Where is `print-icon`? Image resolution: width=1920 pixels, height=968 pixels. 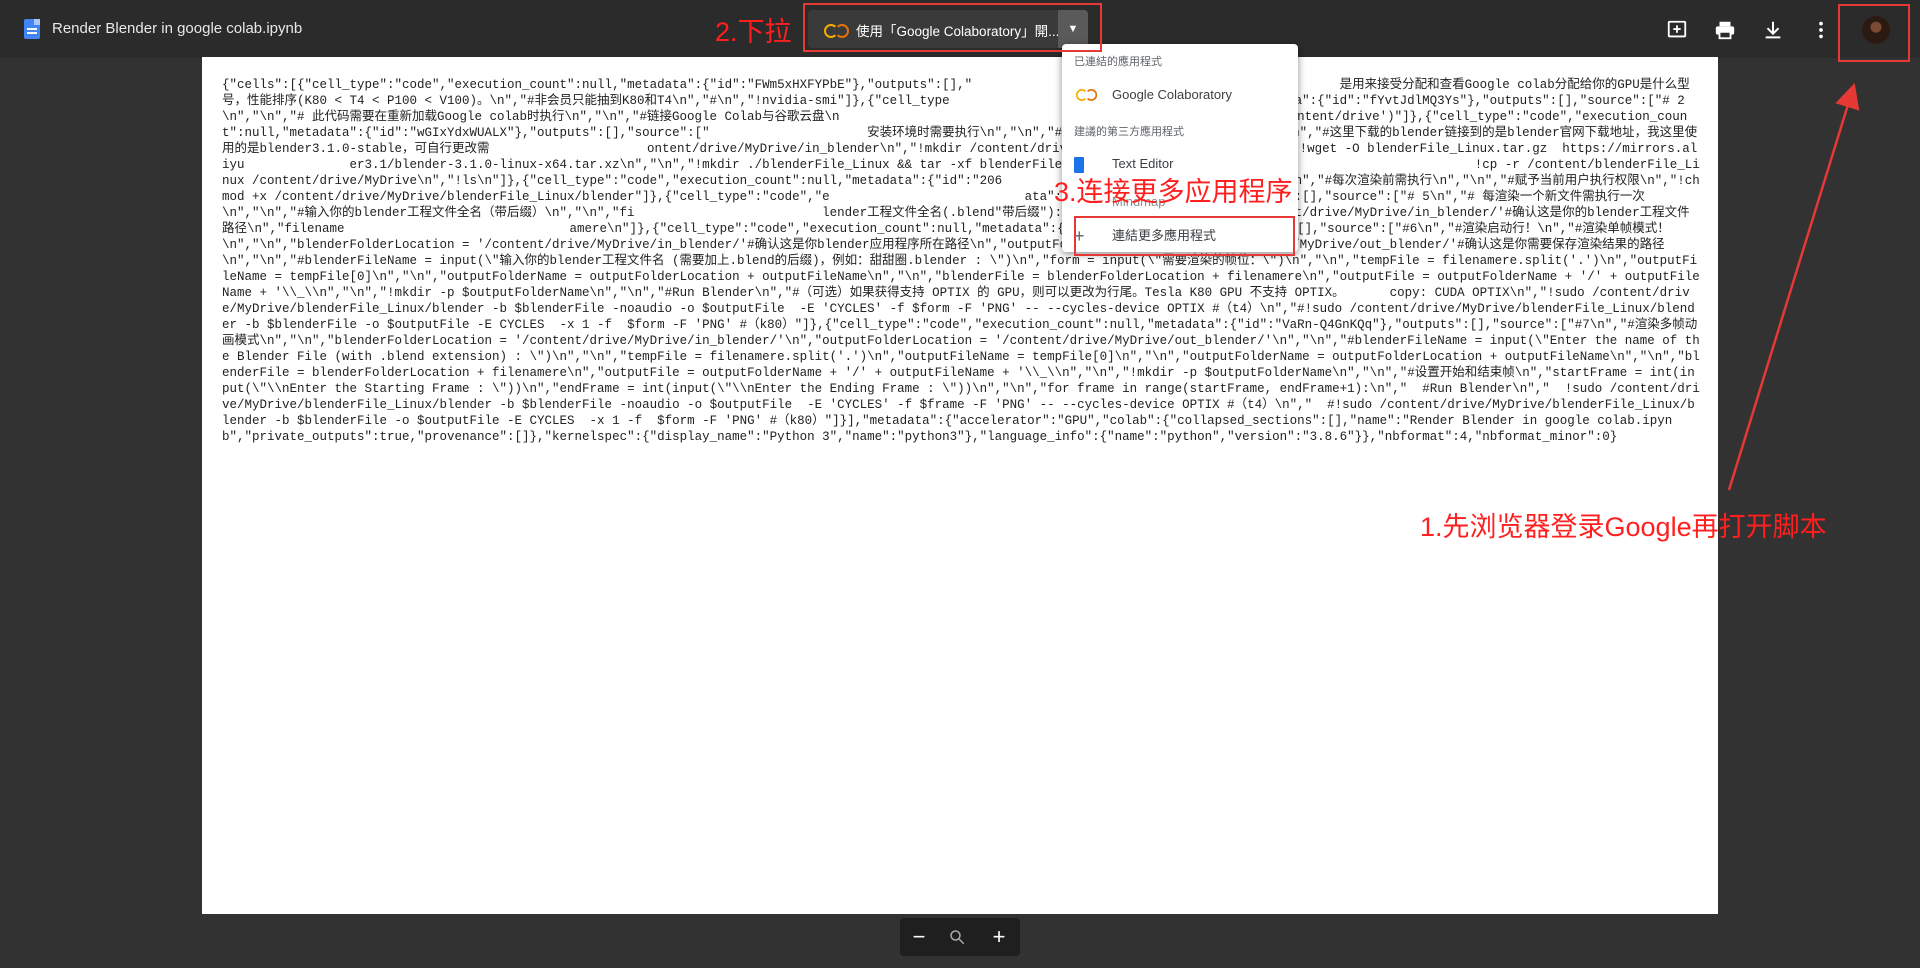
print-icon is located at coordinates (1725, 30).